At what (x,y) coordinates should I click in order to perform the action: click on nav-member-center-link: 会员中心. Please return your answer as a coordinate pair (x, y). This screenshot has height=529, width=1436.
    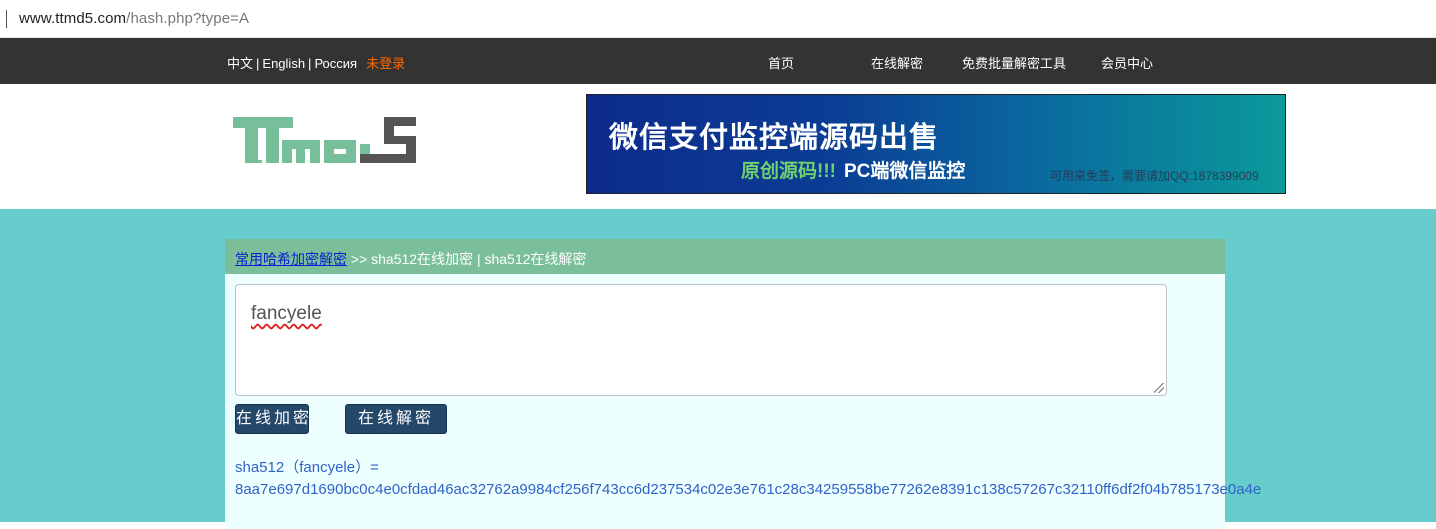
    Looking at the image, I should click on (1127, 62).